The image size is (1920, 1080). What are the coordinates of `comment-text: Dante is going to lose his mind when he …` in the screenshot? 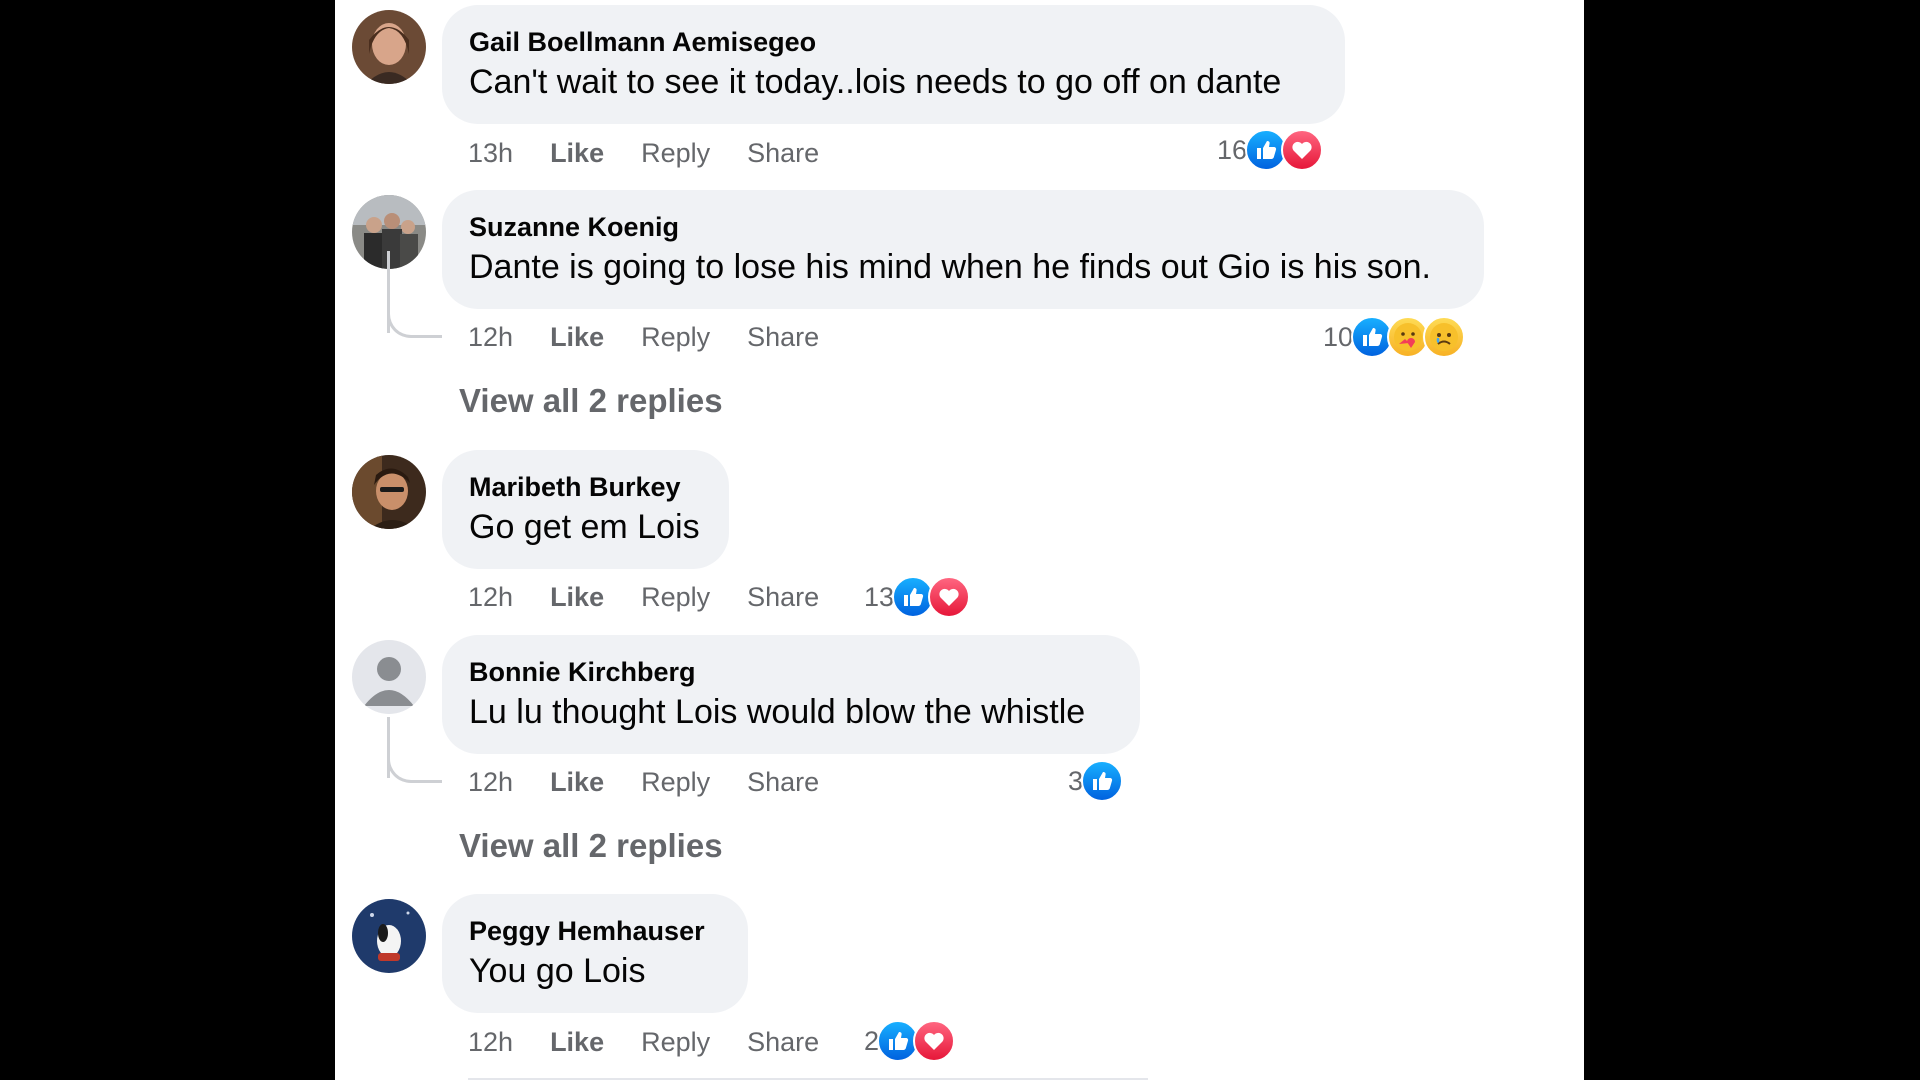 It's located at (950, 267).